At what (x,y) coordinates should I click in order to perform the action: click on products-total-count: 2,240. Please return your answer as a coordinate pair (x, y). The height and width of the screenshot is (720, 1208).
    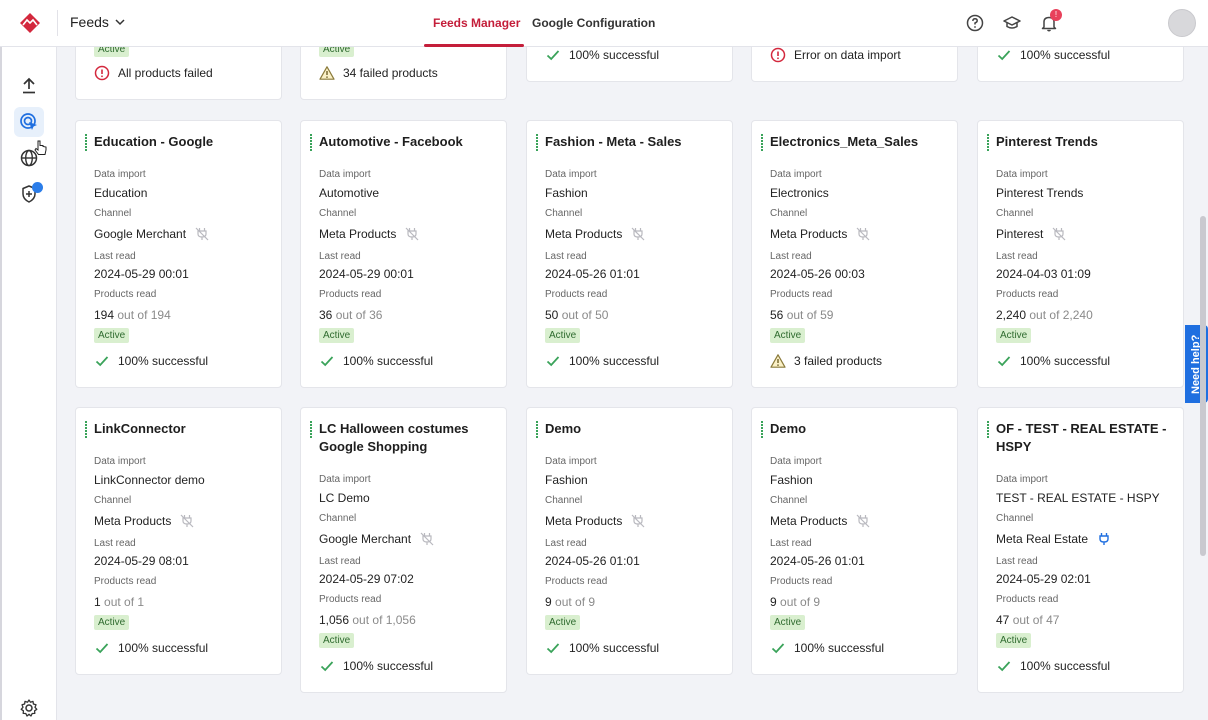
    Looking at the image, I should click on (1077, 315).